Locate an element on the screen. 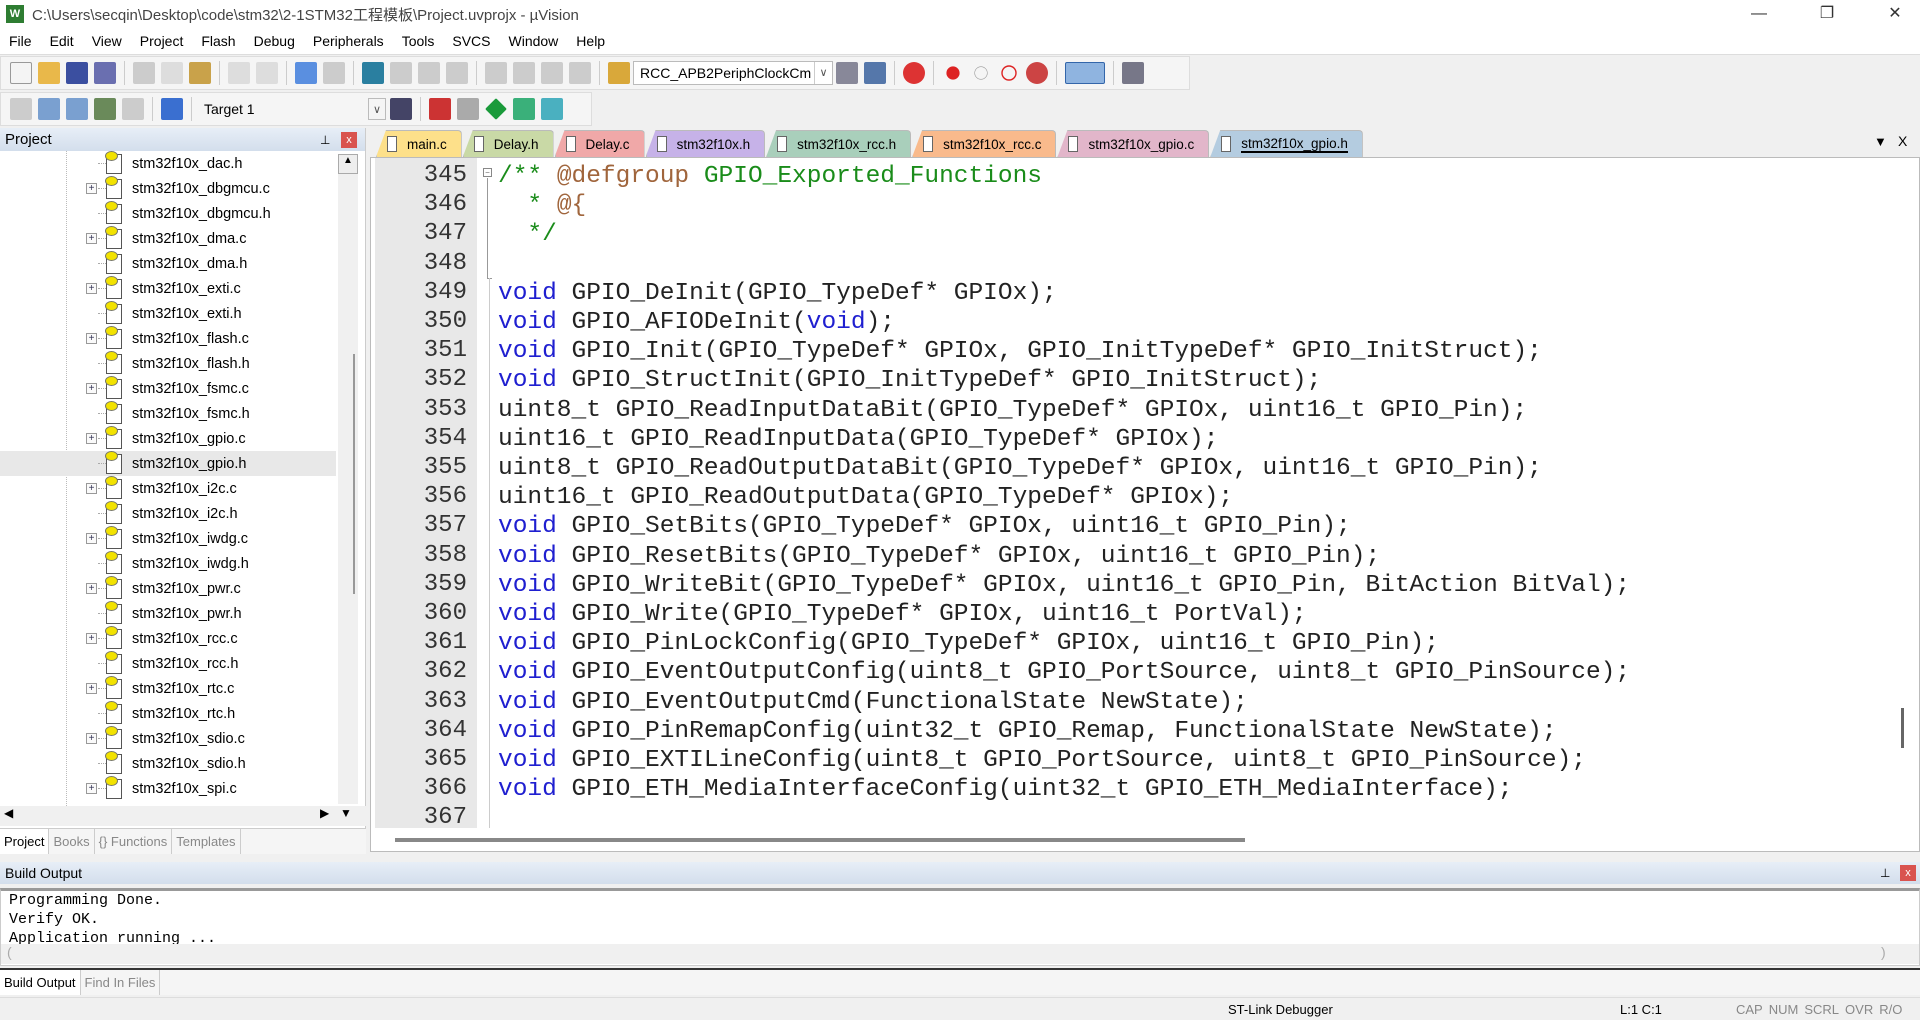 This screenshot has height=1020, width=1920. translate-icon is located at coordinates (21, 109).